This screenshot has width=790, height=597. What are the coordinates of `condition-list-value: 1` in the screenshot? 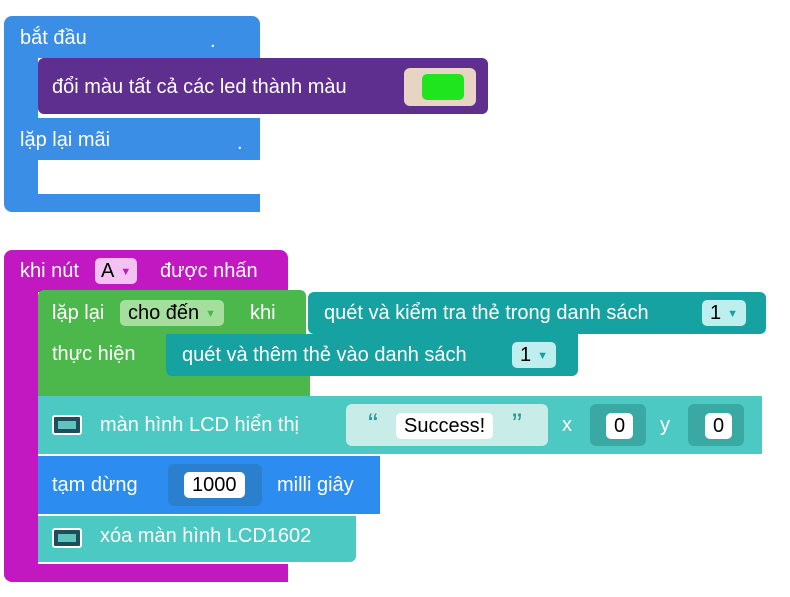 It's located at (716, 313).